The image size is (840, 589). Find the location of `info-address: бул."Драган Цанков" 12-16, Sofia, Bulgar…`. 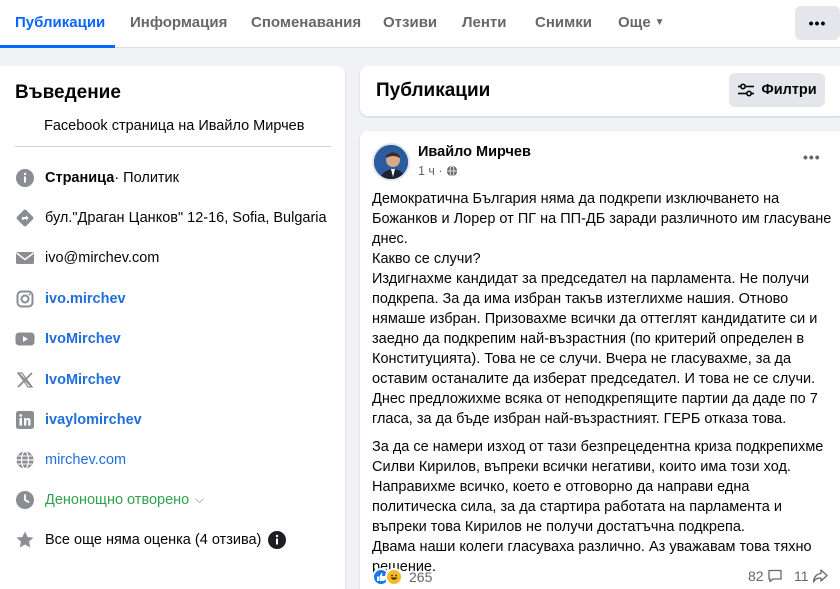

info-address: бул."Драган Цанков" 12-16, Sofia, Bulgar… is located at coordinates (171, 218).